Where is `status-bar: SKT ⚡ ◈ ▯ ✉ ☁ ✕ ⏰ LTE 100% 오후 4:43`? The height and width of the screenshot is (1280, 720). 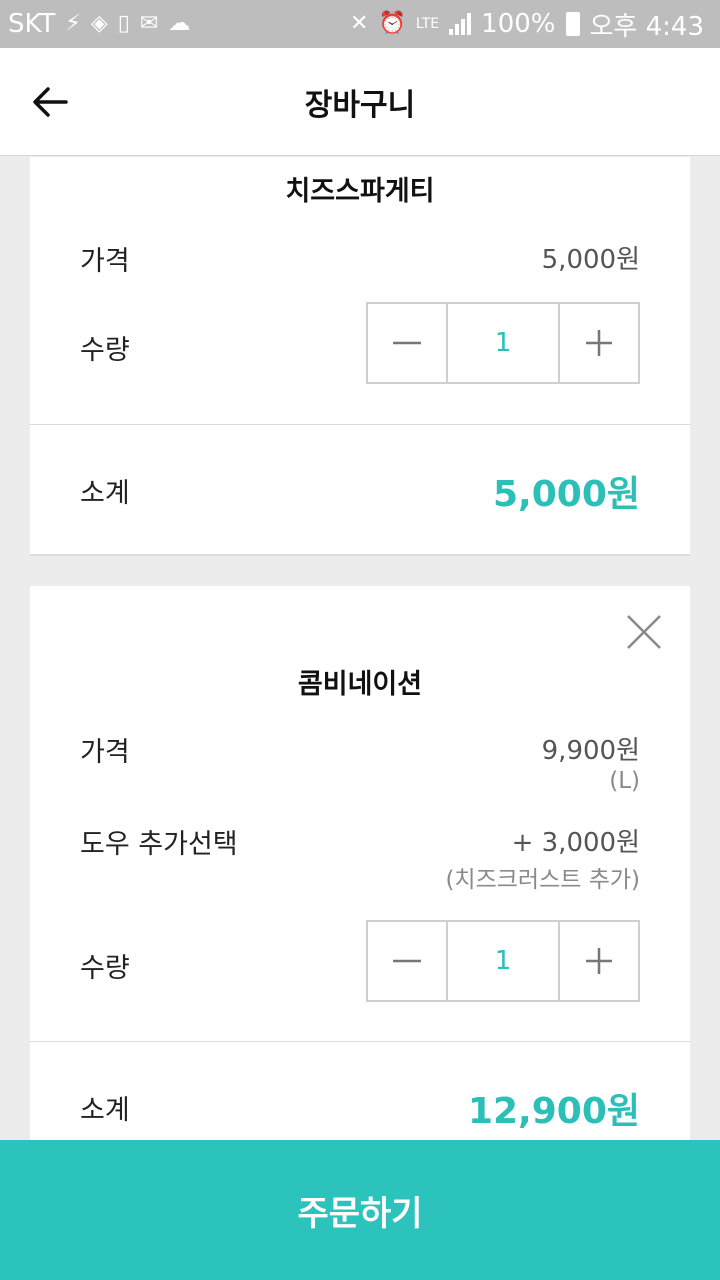
status-bar: SKT ⚡ ◈ ▯ ✉ ☁ ✕ ⏰ LTE 100% 오후 4:43 is located at coordinates (360, 24).